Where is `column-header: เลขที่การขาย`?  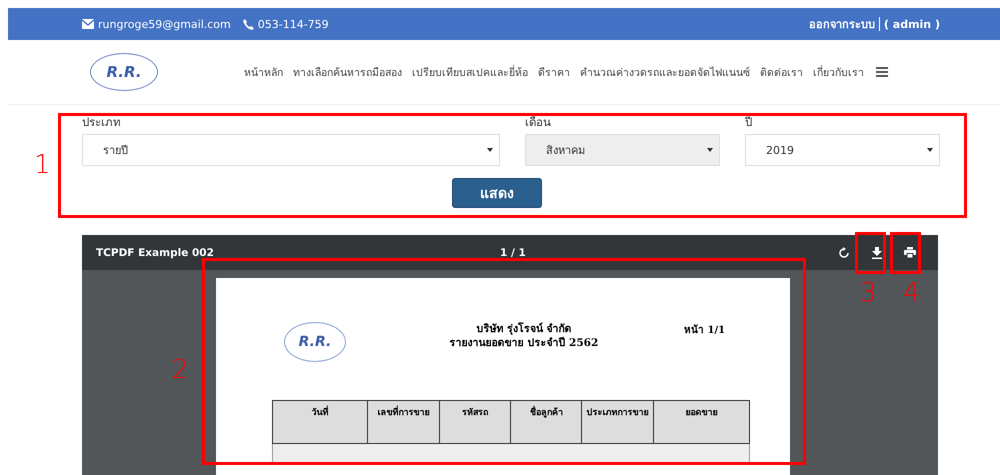 column-header: เลขที่การขาย is located at coordinates (404, 422).